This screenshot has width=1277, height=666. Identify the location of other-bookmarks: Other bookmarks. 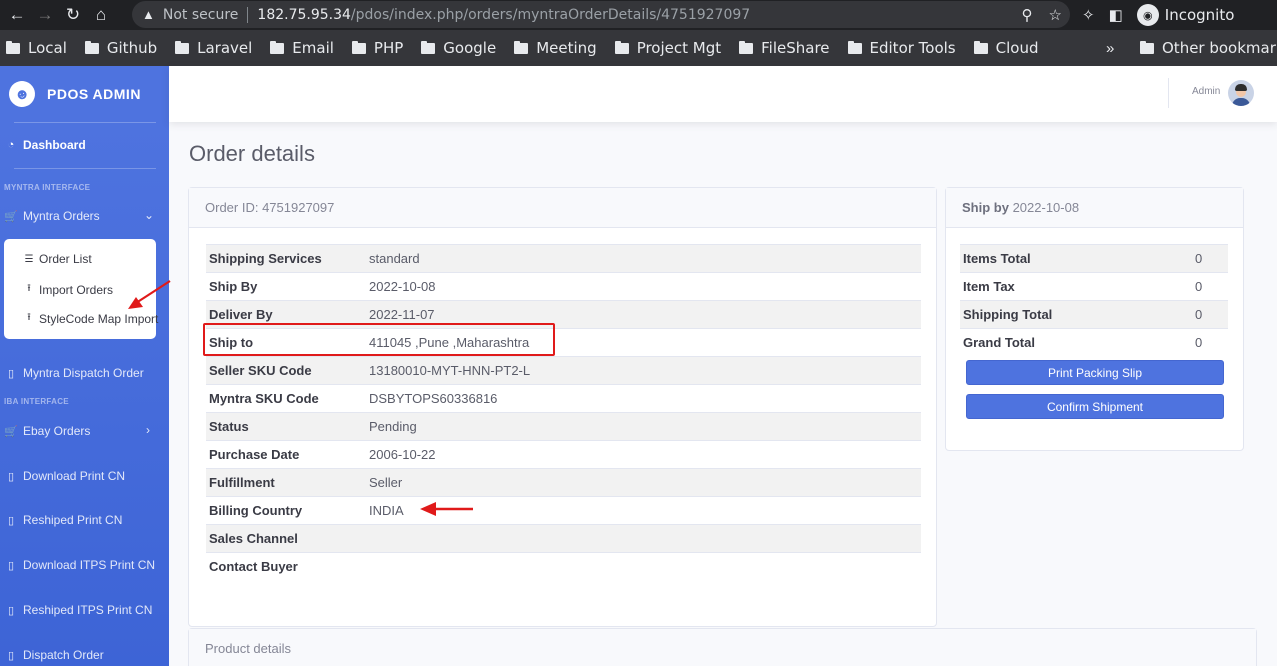
(1208, 48).